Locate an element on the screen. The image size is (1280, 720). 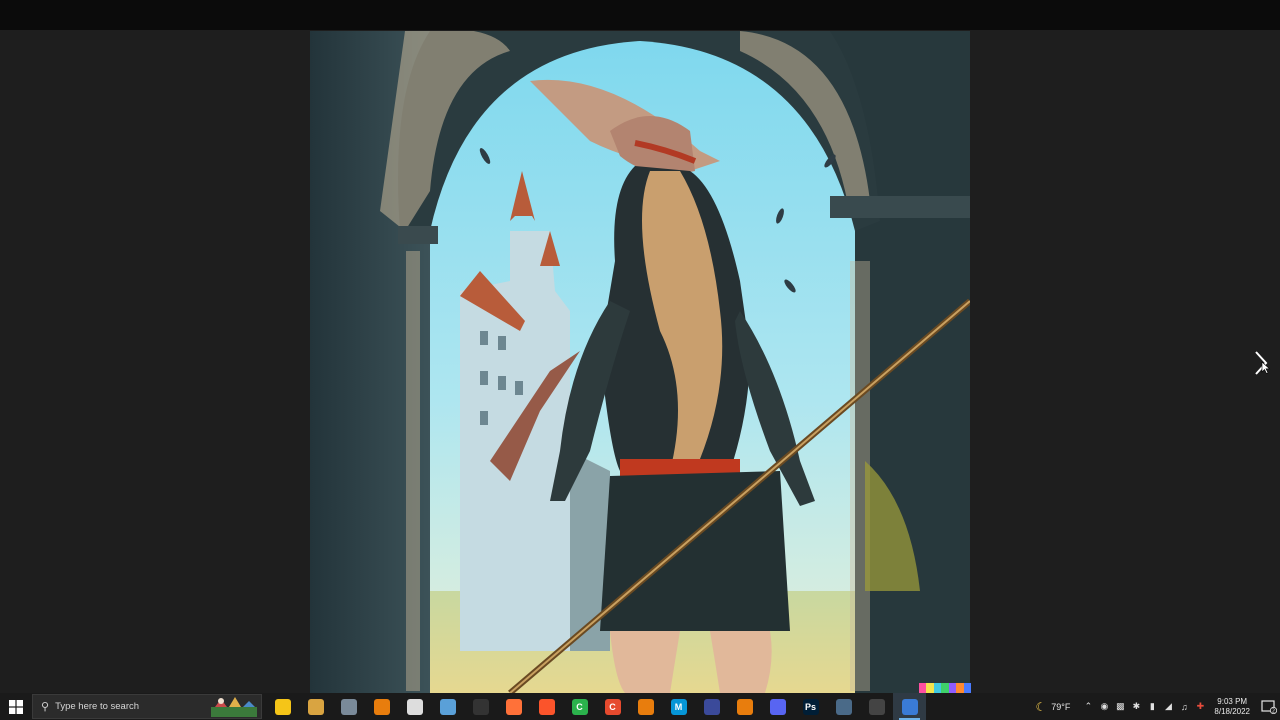
taskbar-app-discord is located at coordinates (777, 706).